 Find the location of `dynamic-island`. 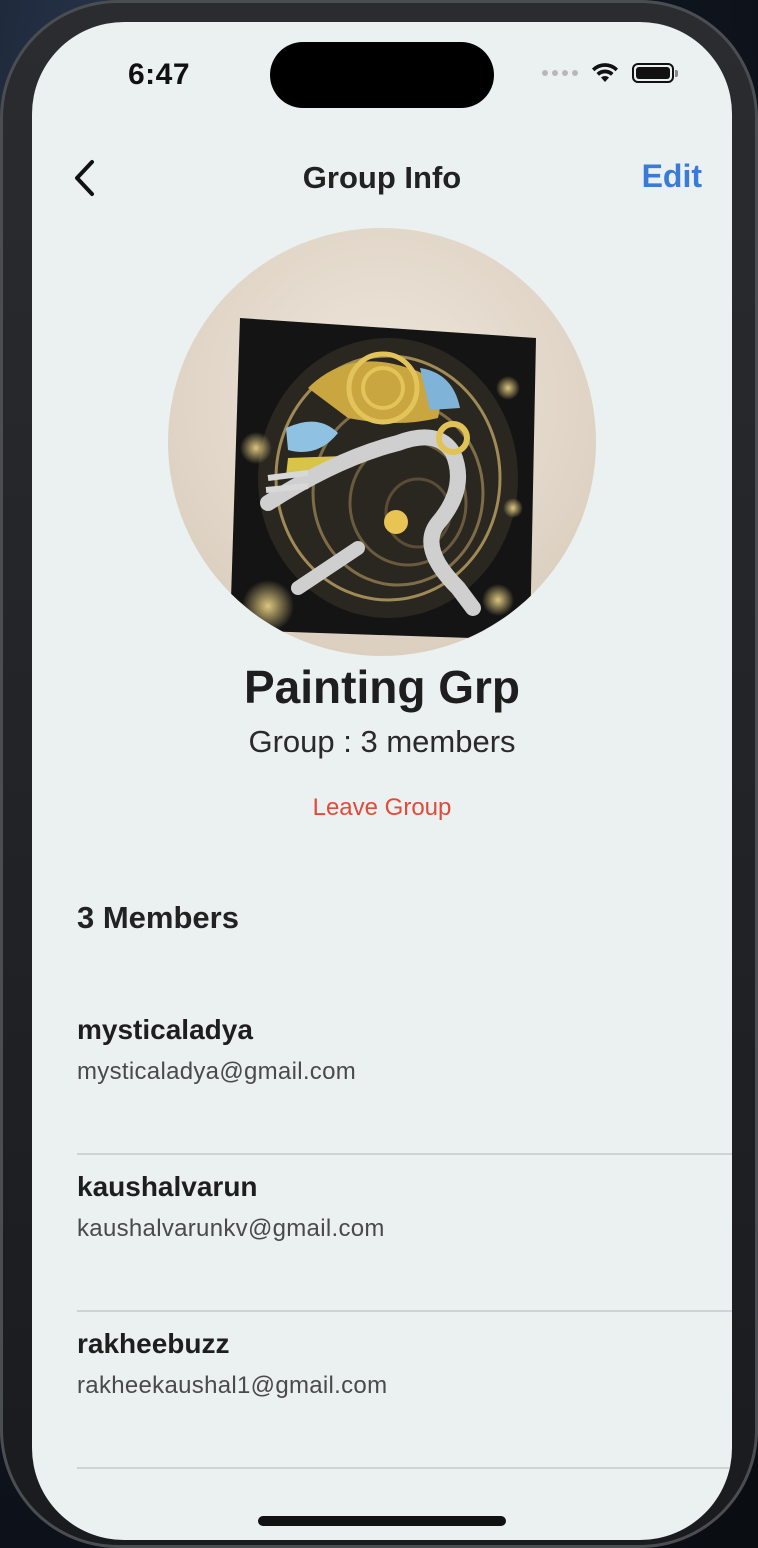

dynamic-island is located at coordinates (382, 75).